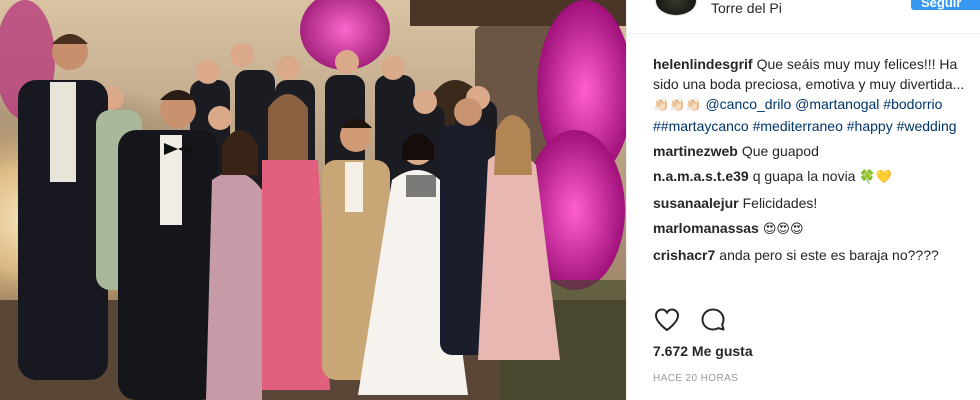  I want to click on mention-link: @canco_drilo, so click(746, 104).